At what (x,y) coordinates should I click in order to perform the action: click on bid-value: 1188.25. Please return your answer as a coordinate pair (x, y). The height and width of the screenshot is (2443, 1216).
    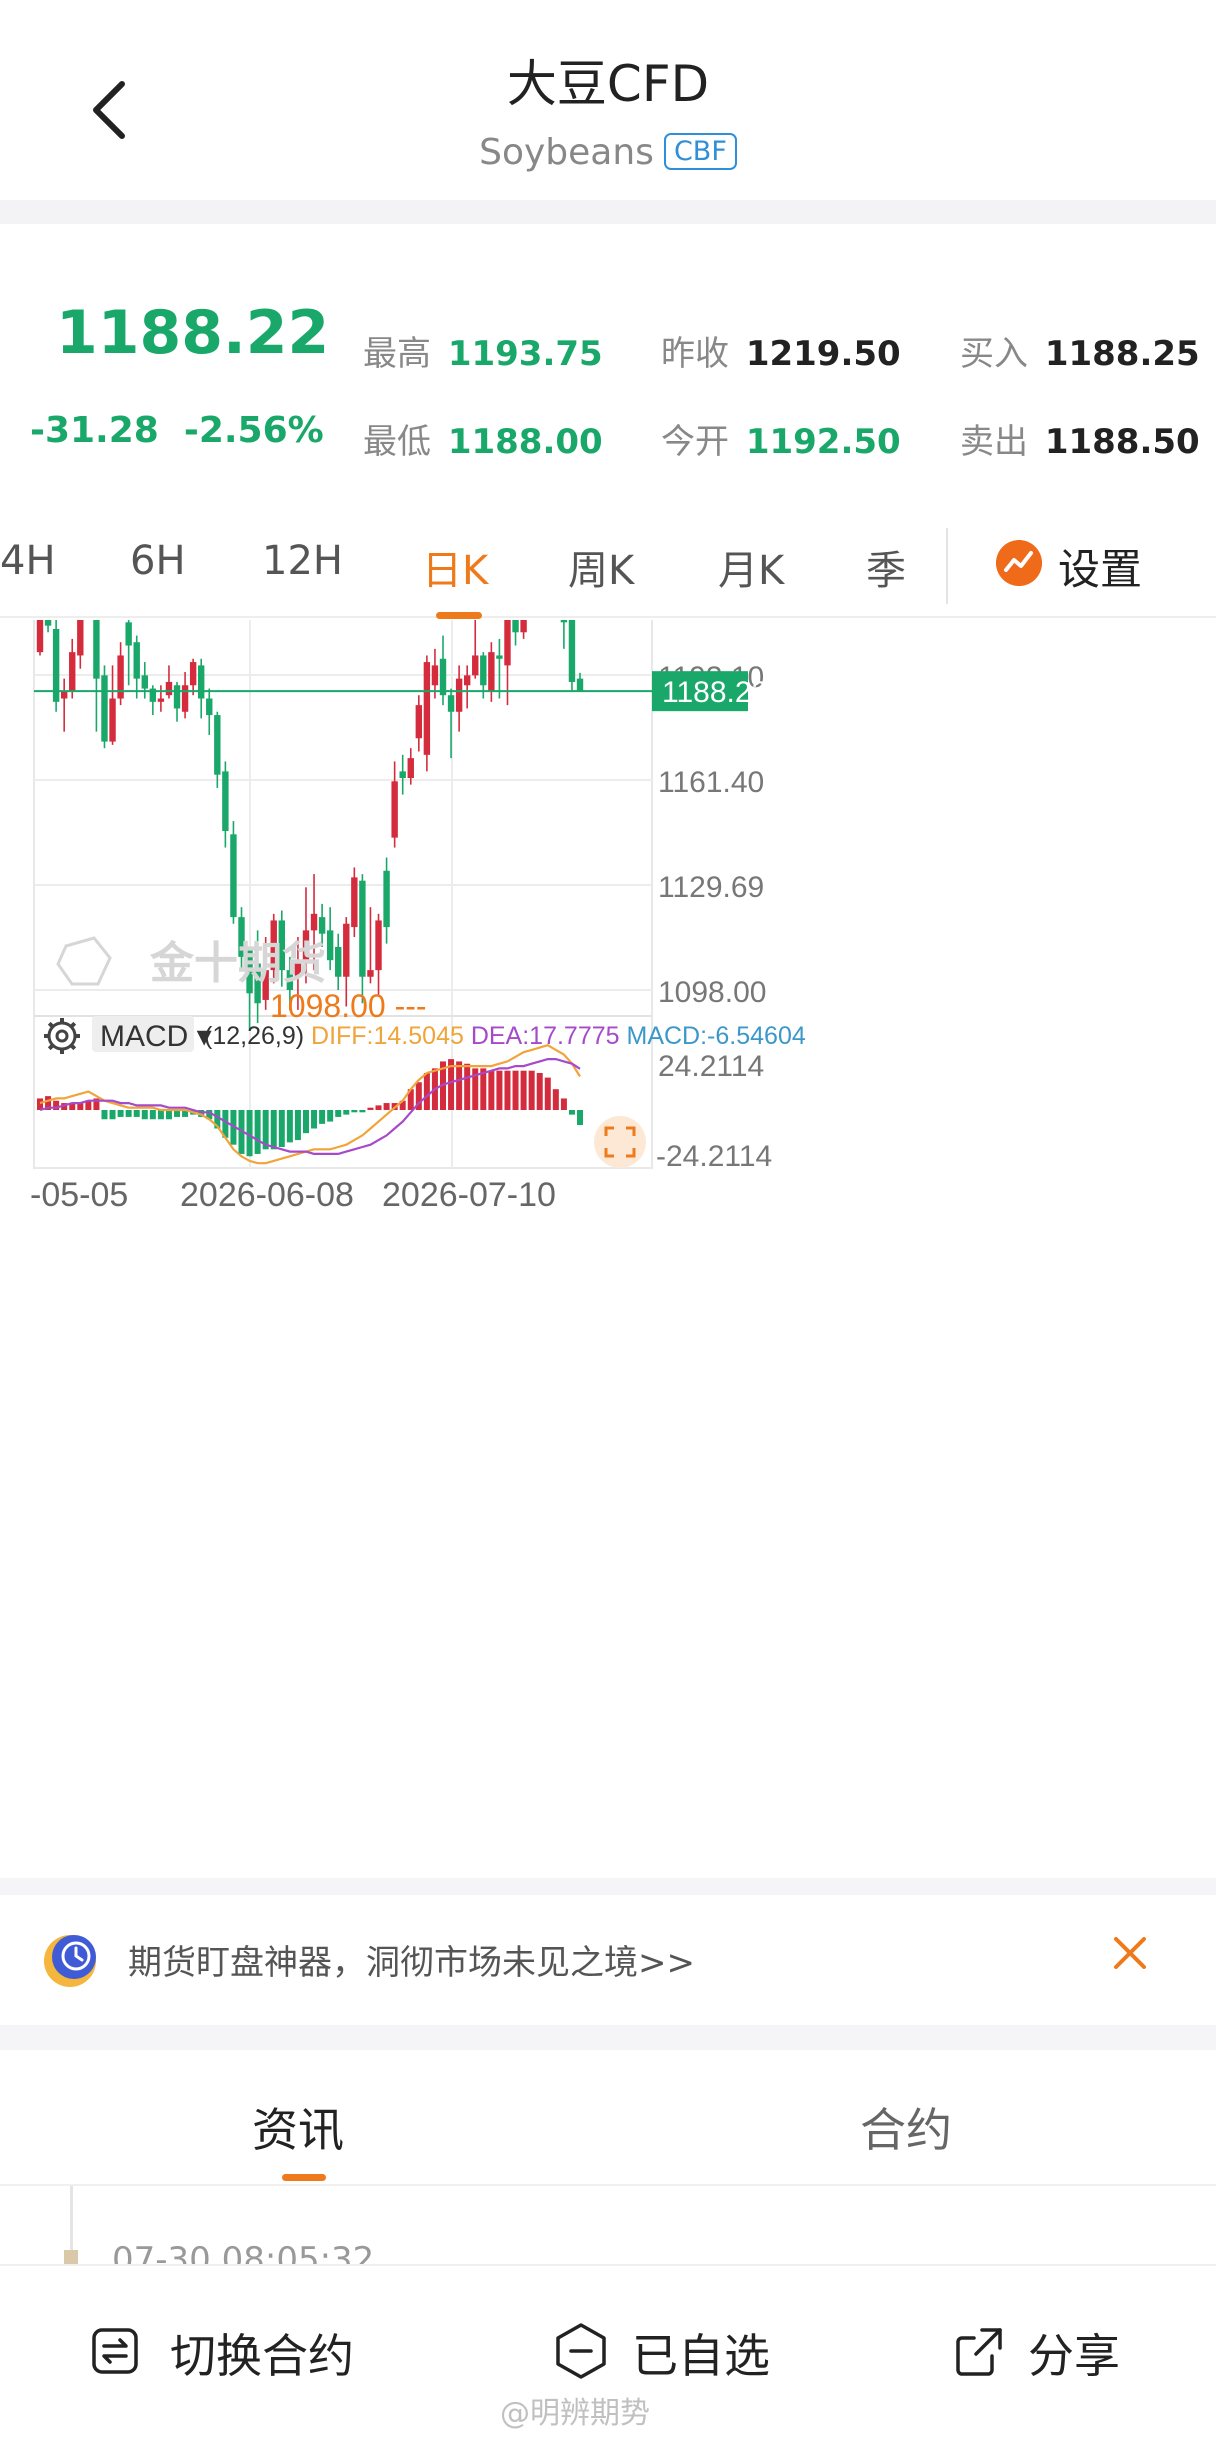
    Looking at the image, I should click on (1122, 354).